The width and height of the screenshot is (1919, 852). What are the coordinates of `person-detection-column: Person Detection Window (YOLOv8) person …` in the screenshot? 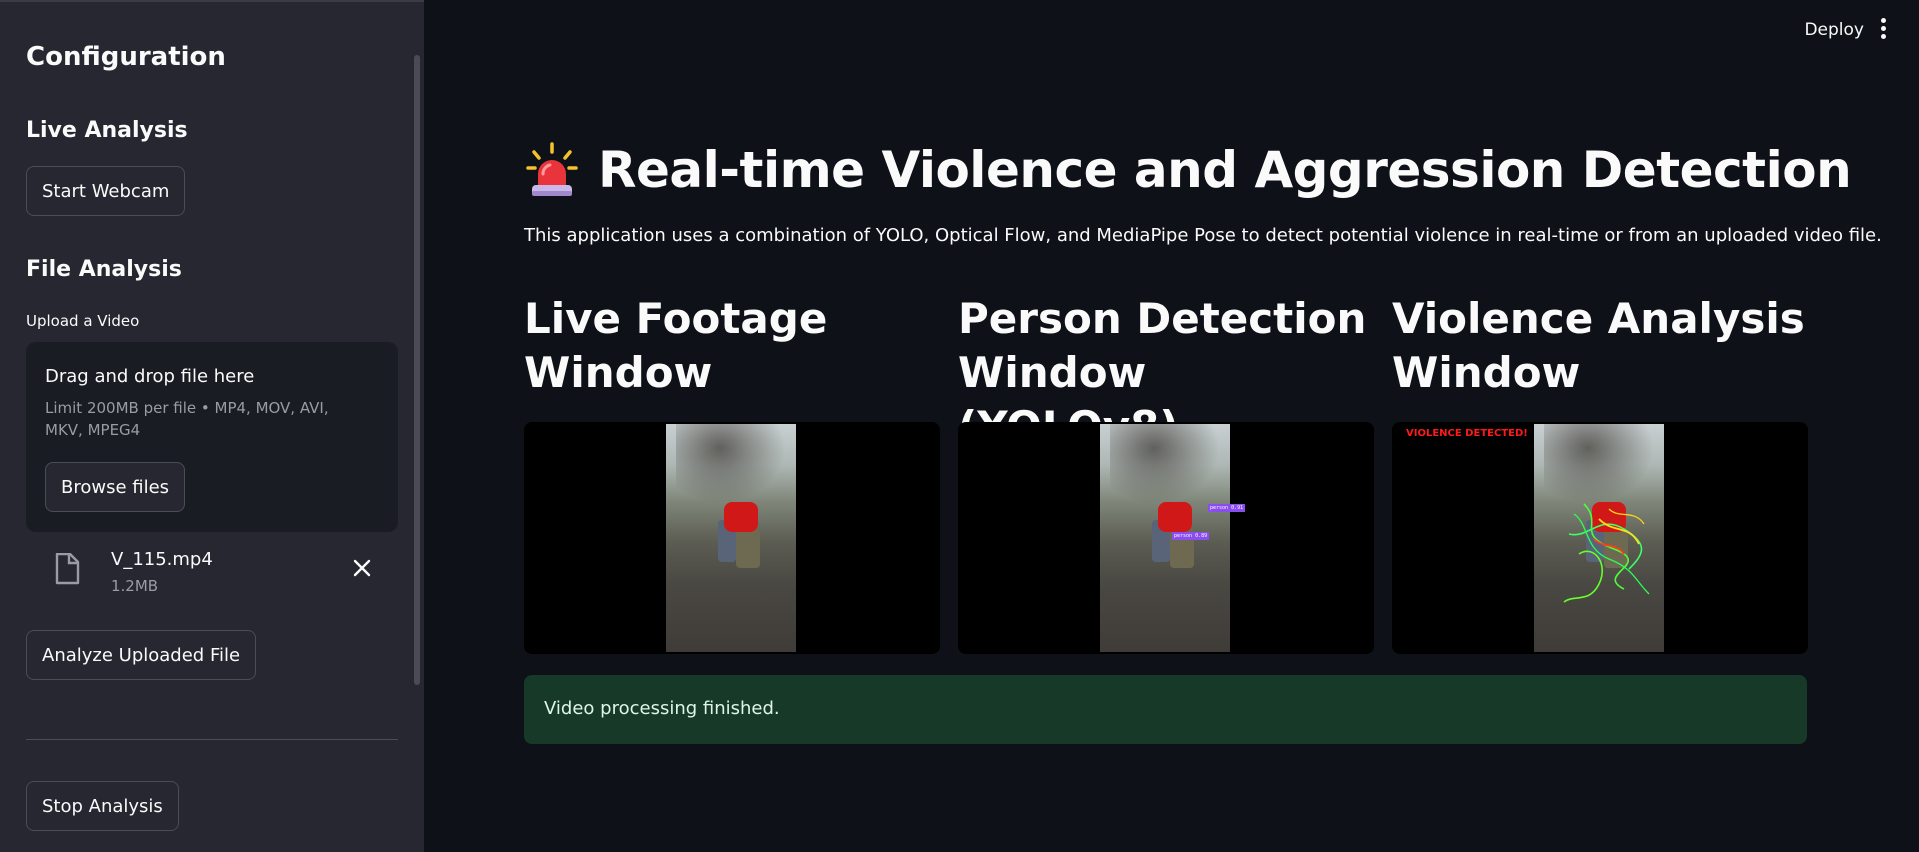 It's located at (1166, 473).